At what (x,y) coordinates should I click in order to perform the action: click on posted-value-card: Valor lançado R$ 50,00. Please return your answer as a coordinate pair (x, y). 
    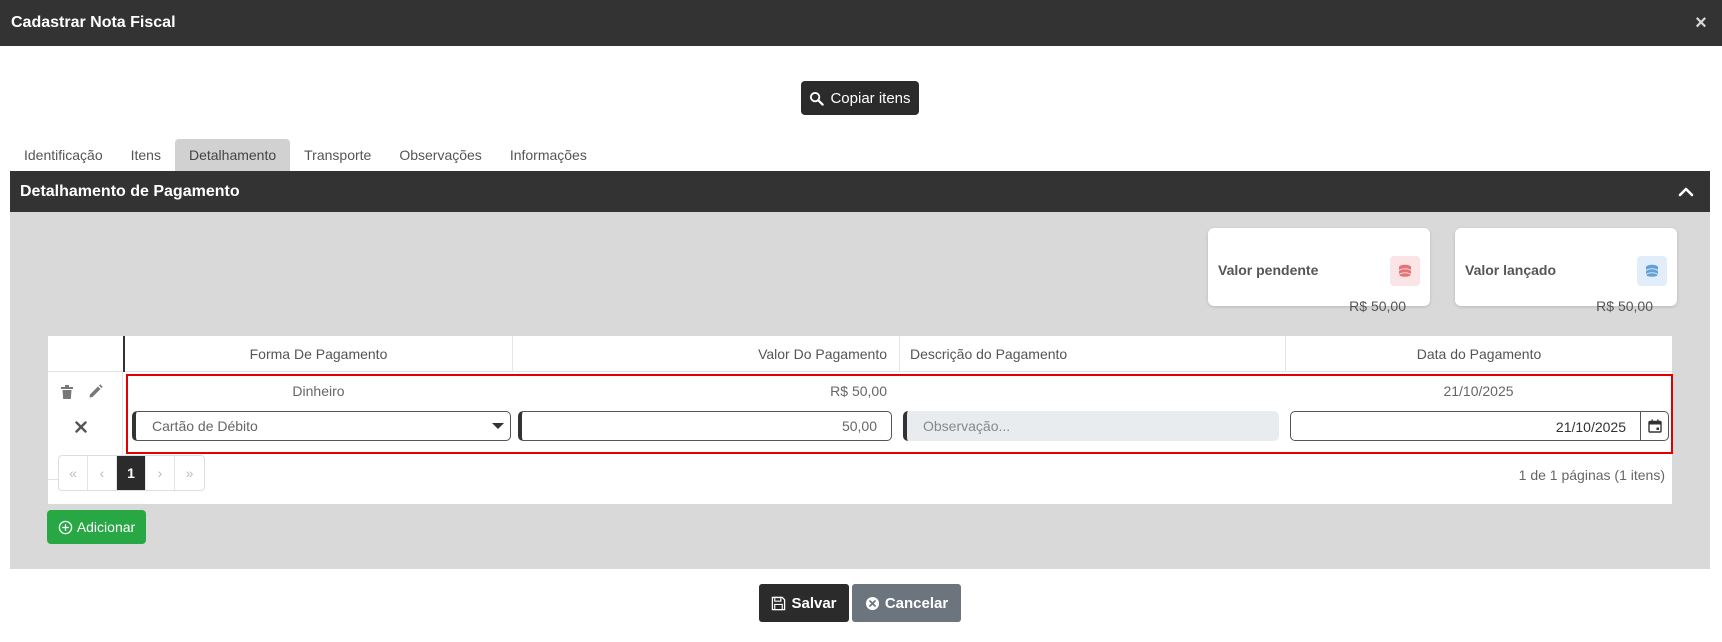
    Looking at the image, I should click on (1566, 271).